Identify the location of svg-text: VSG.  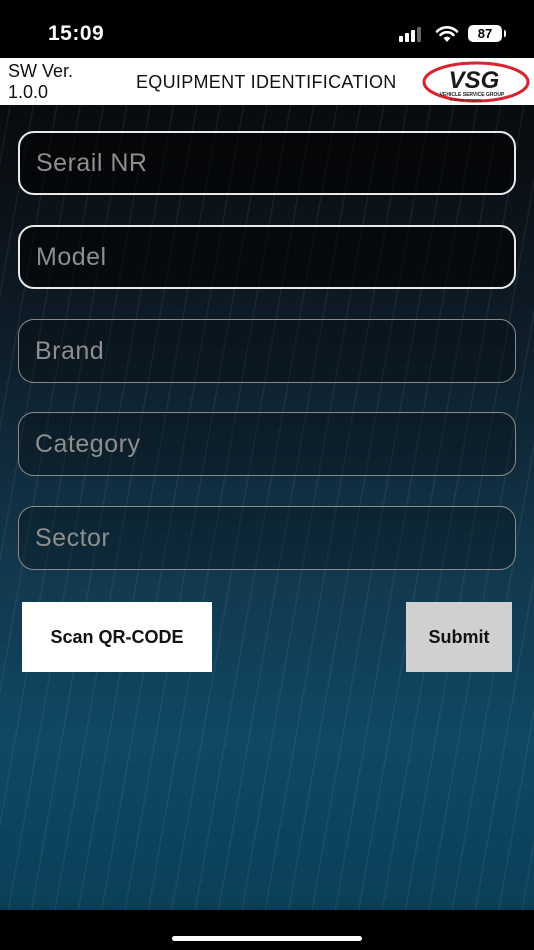
(474, 80).